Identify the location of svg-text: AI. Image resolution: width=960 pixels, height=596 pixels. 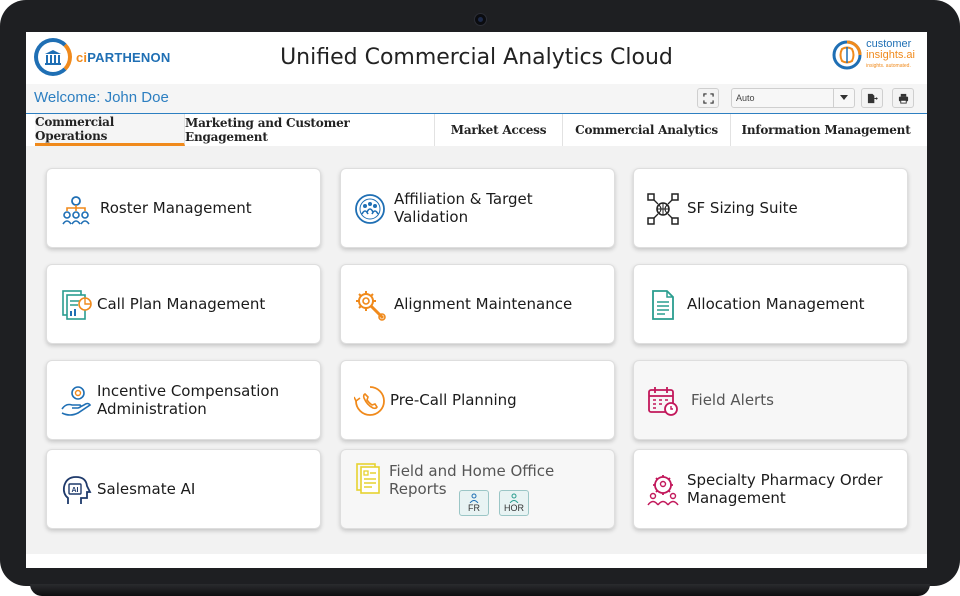
(75, 490).